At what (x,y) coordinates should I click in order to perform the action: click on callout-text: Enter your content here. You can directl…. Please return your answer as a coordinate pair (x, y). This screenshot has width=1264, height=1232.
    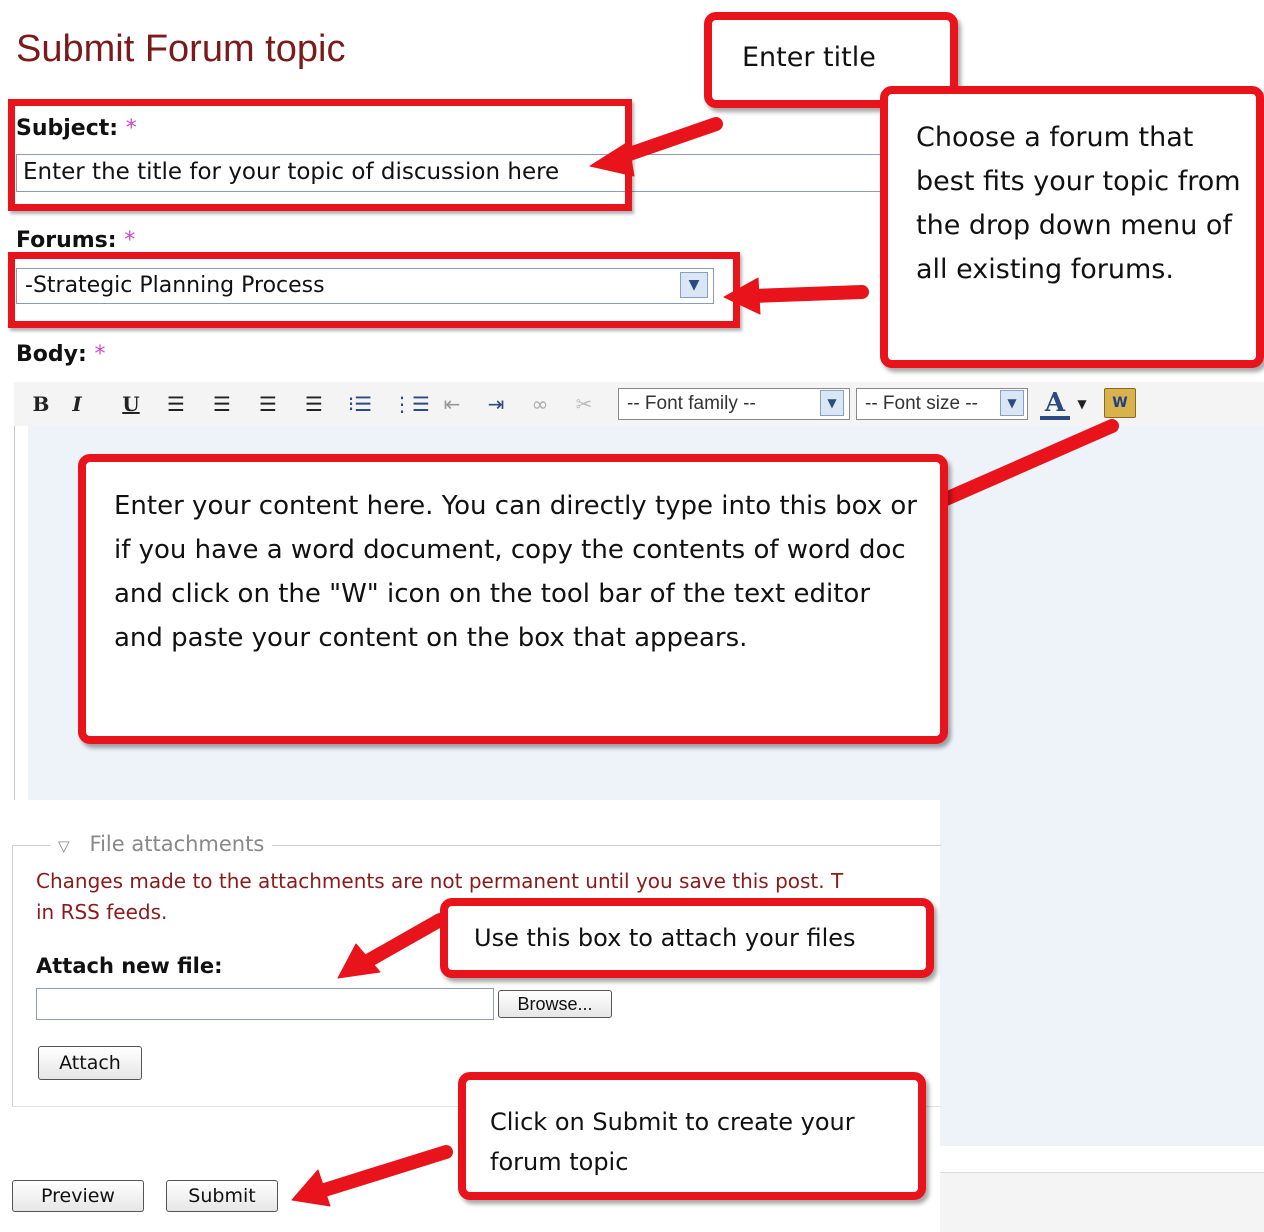
    Looking at the image, I should click on (515, 572).